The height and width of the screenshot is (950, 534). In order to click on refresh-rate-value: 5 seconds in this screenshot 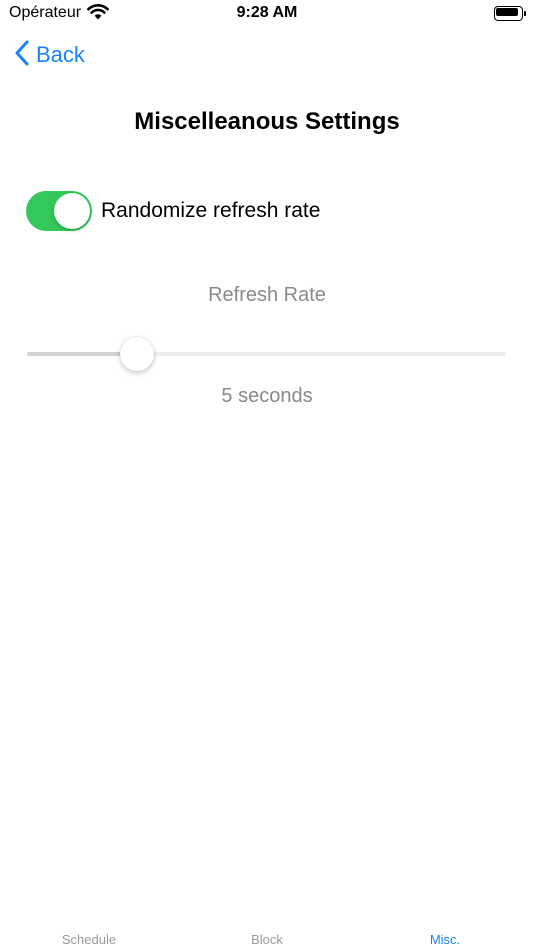, I will do `click(267, 396)`.